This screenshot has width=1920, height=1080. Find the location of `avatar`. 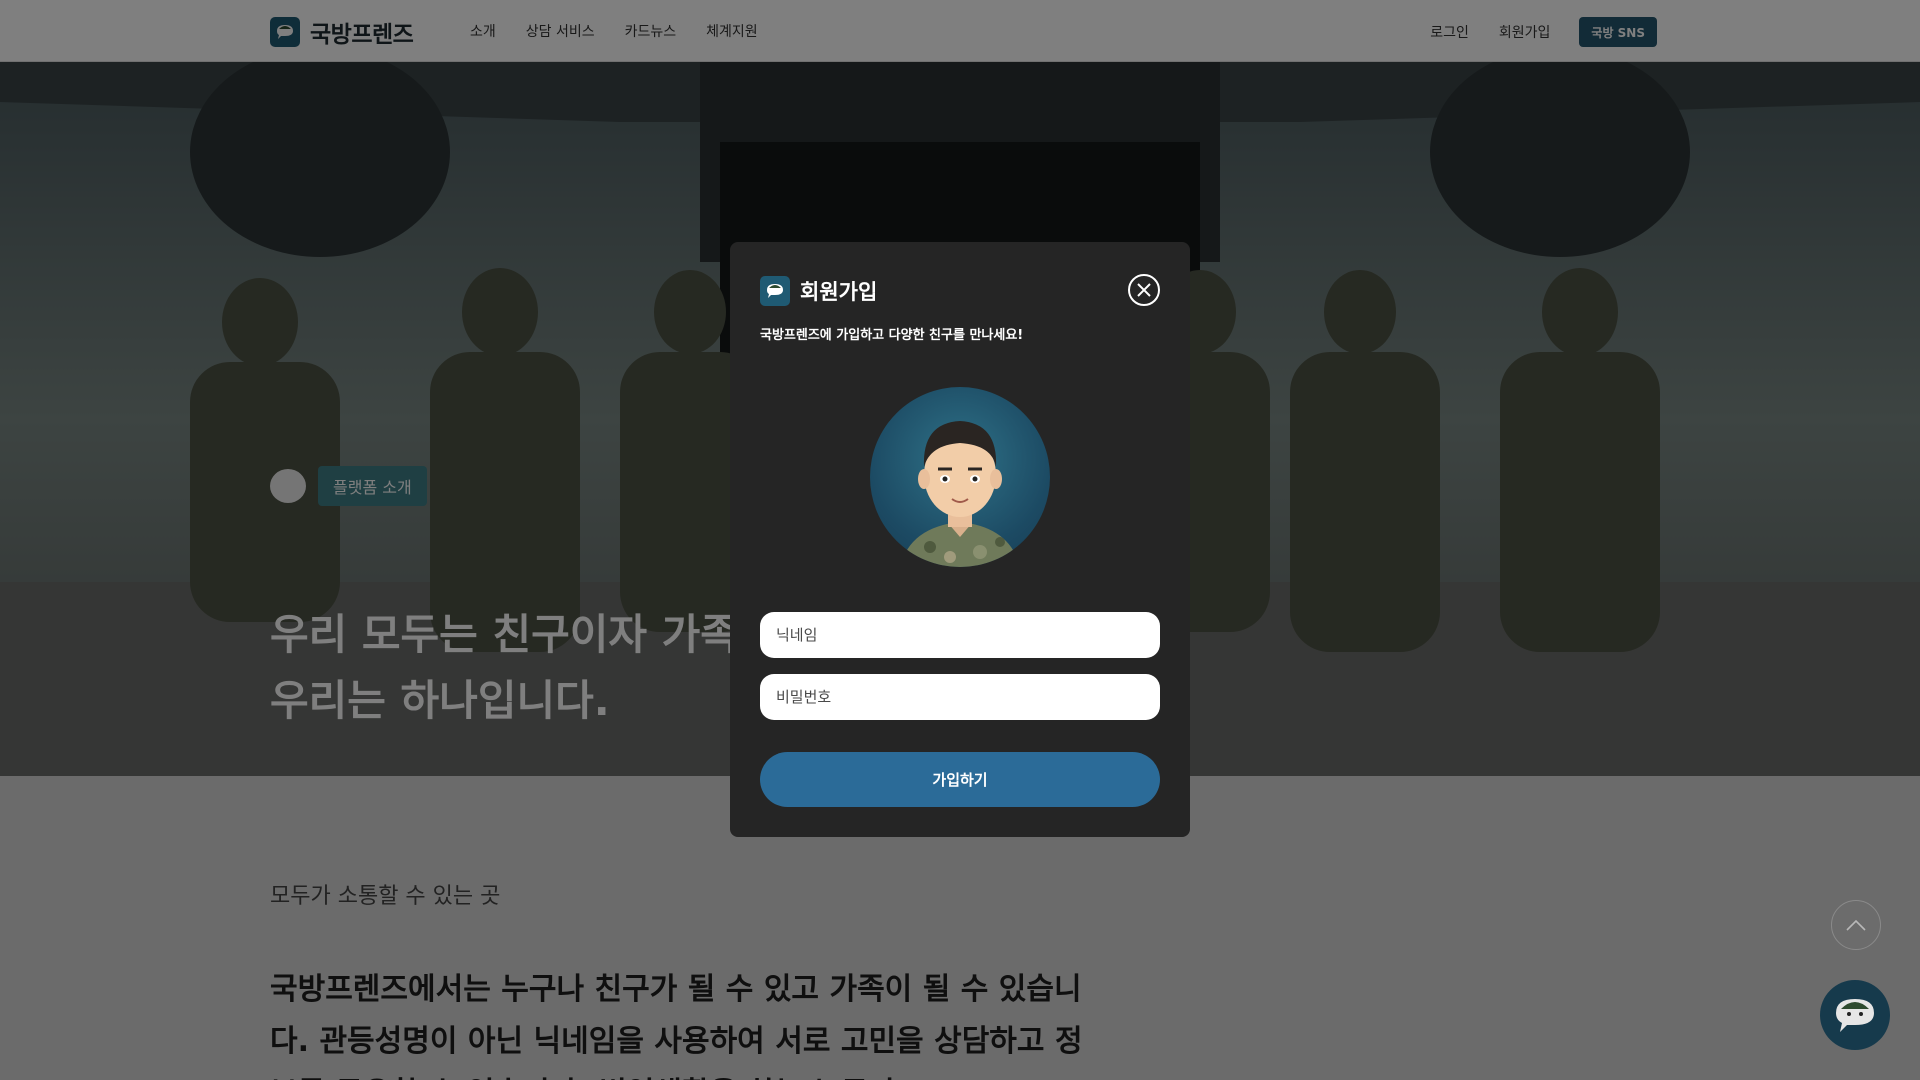

avatar is located at coordinates (960, 477).